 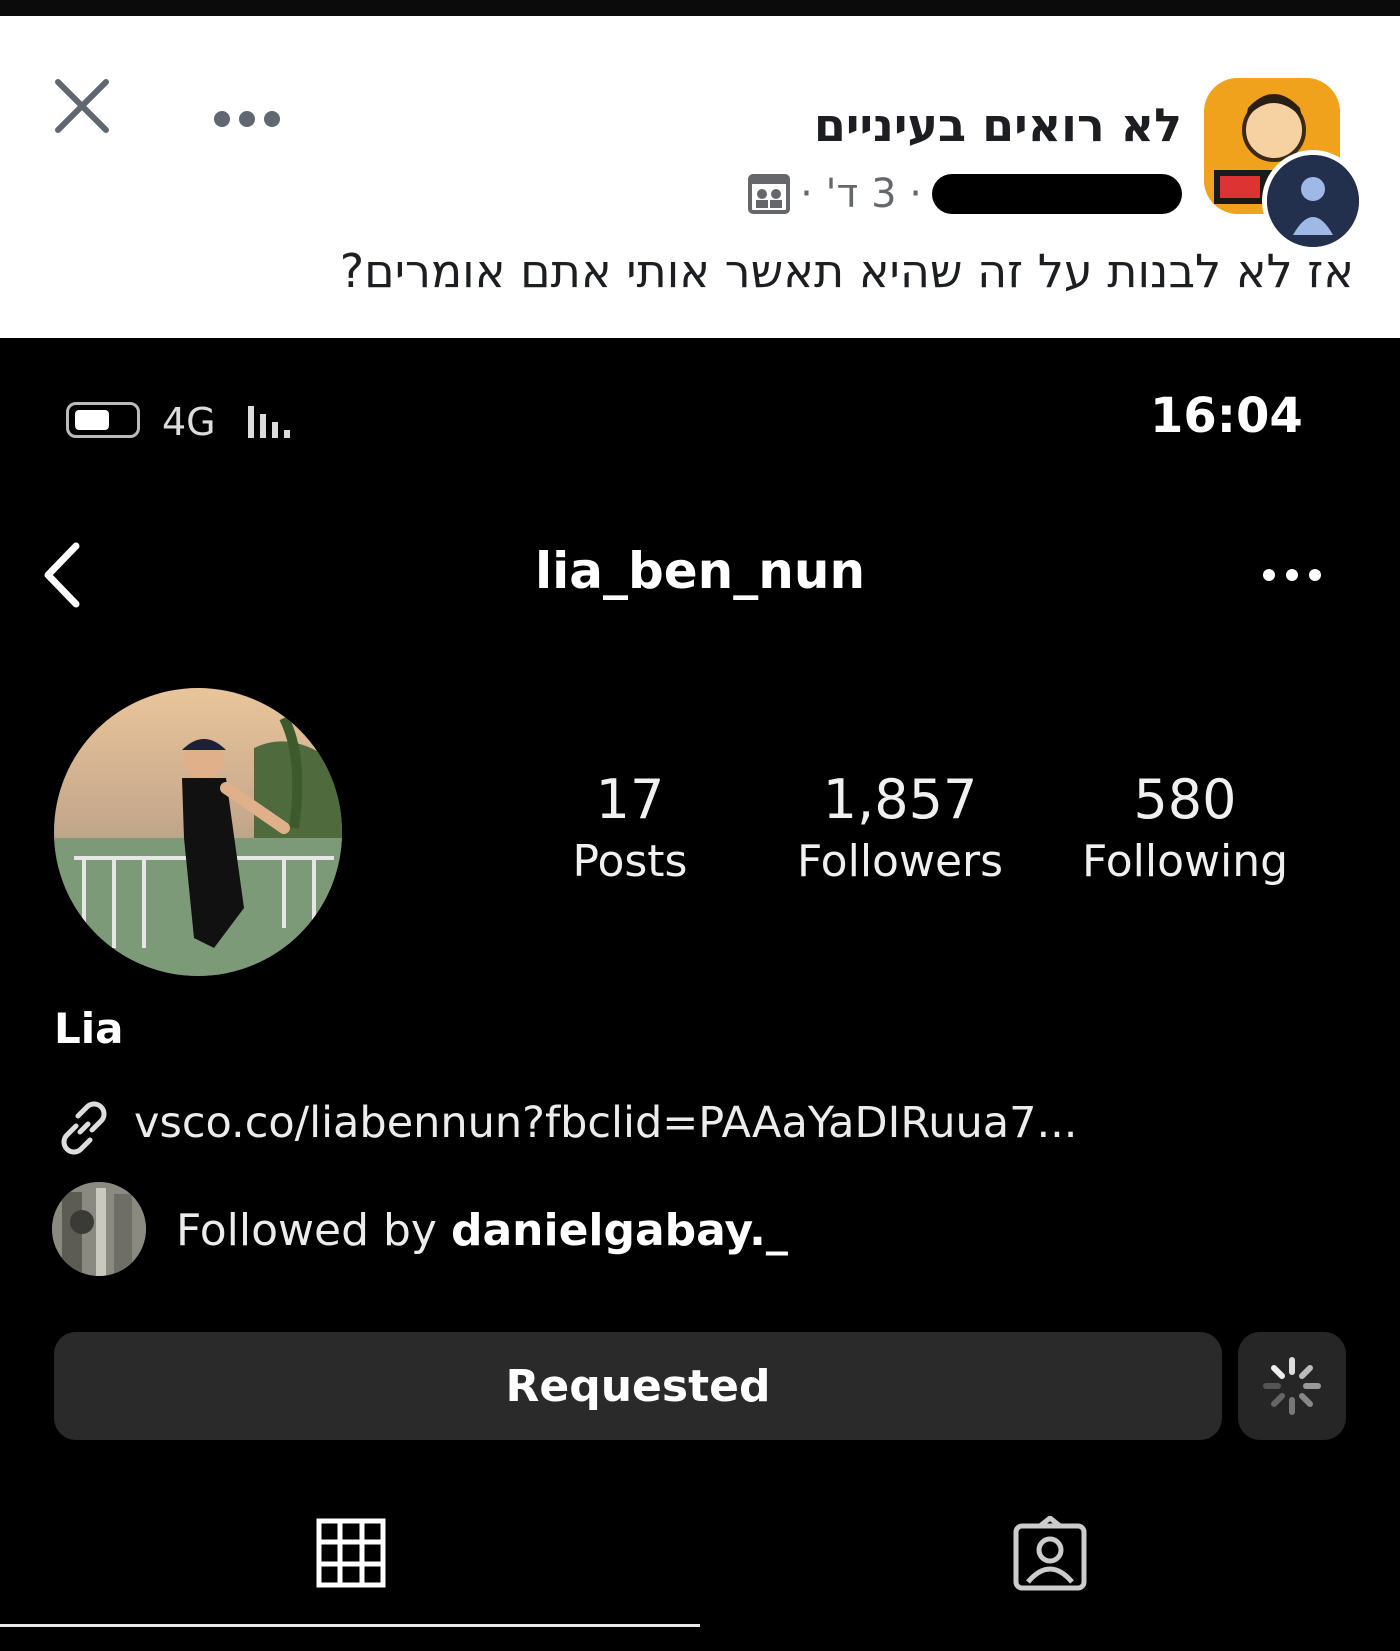 I want to click on more-options-icon, so click(x=1292, y=575).